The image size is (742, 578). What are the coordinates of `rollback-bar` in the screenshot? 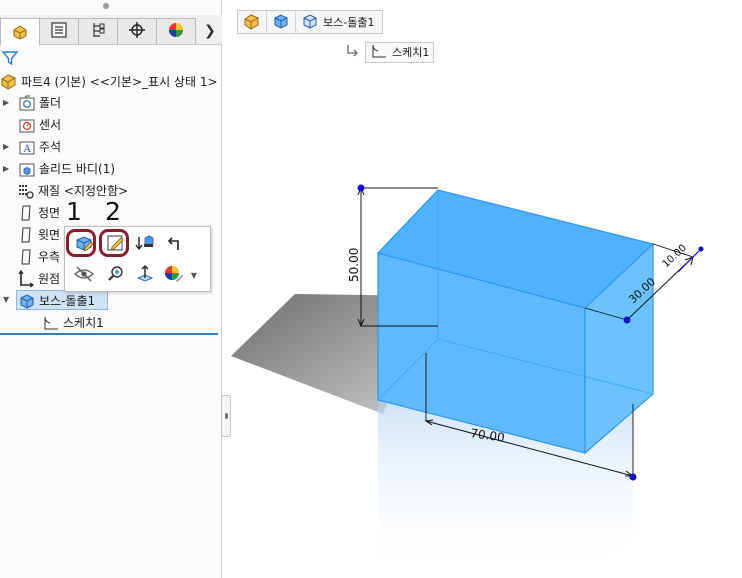 It's located at (109, 334).